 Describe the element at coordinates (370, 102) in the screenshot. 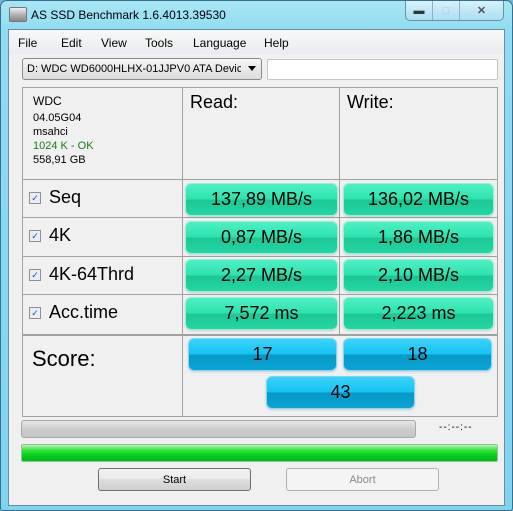

I see `write-column-header: Write:` at that location.